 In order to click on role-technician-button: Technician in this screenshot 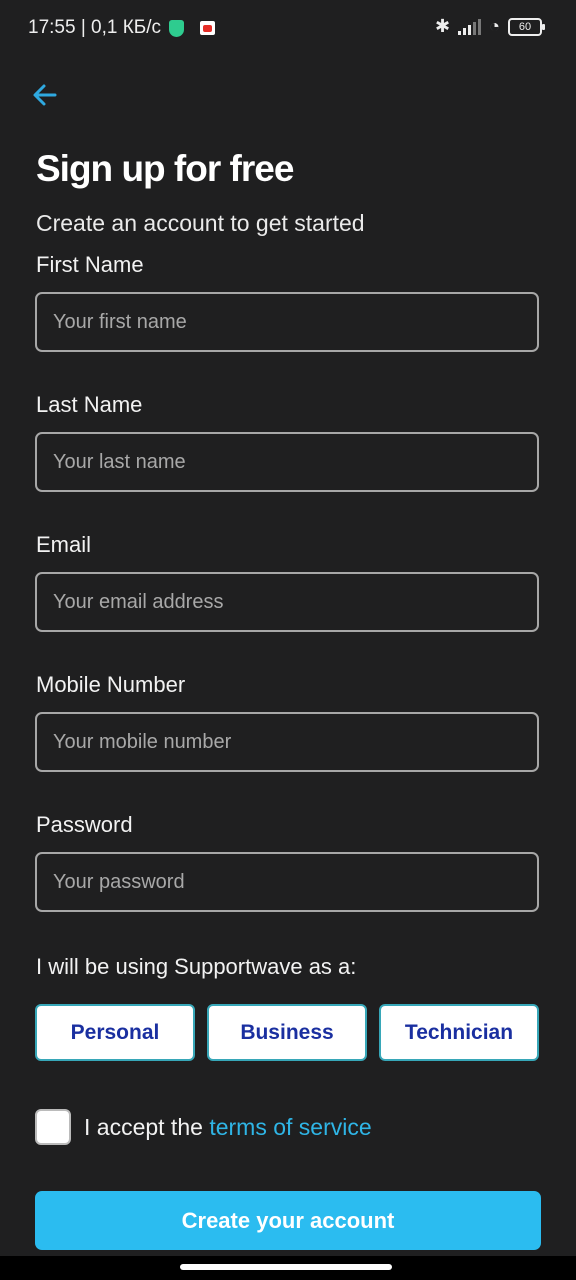, I will do `click(459, 1032)`.